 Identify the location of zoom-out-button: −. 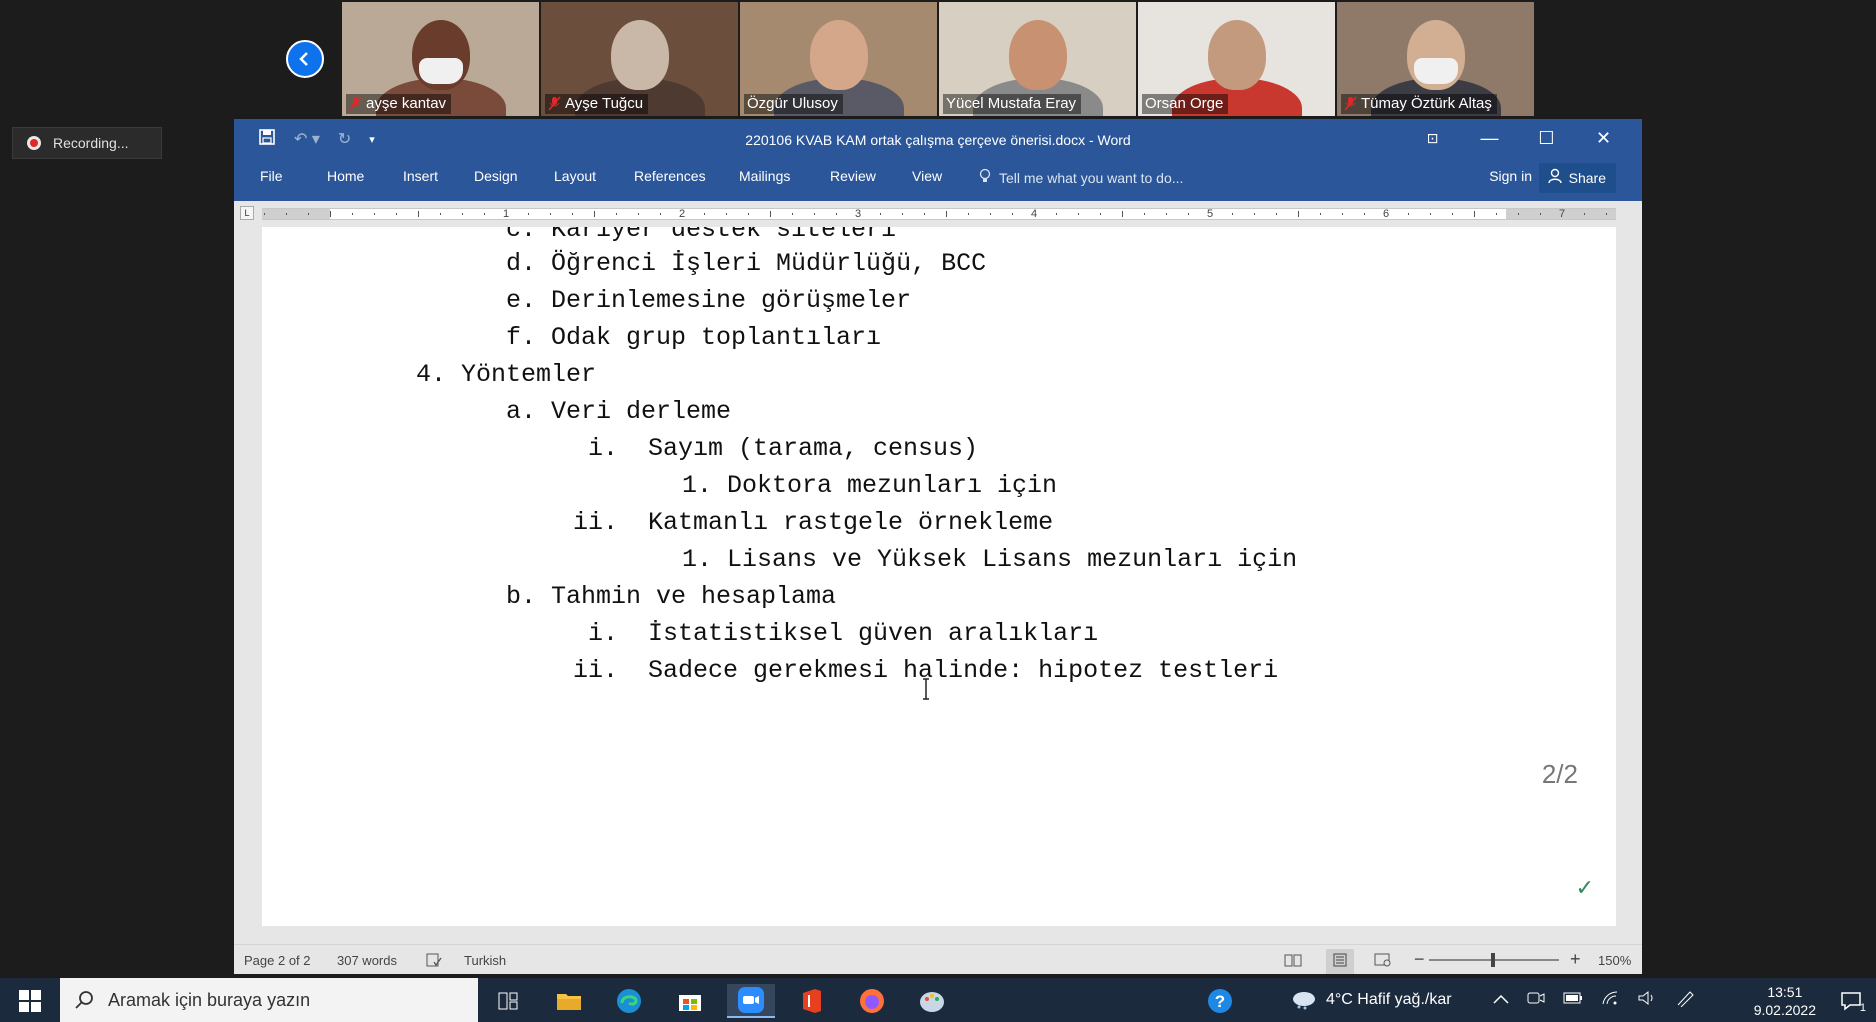
(1419, 959).